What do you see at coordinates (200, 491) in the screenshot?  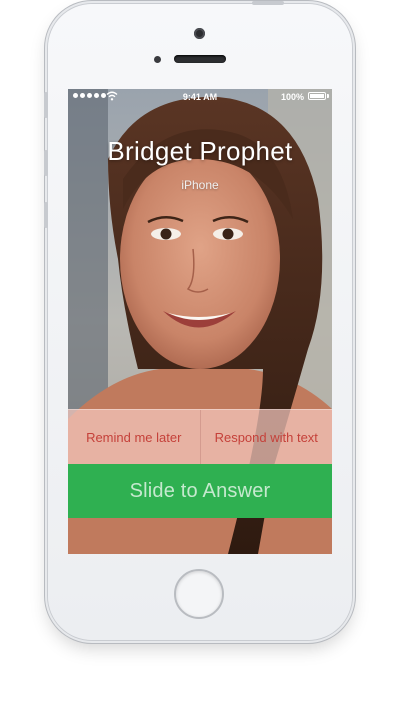 I see `slide-to-answer-slider: Slide to Answer` at bounding box center [200, 491].